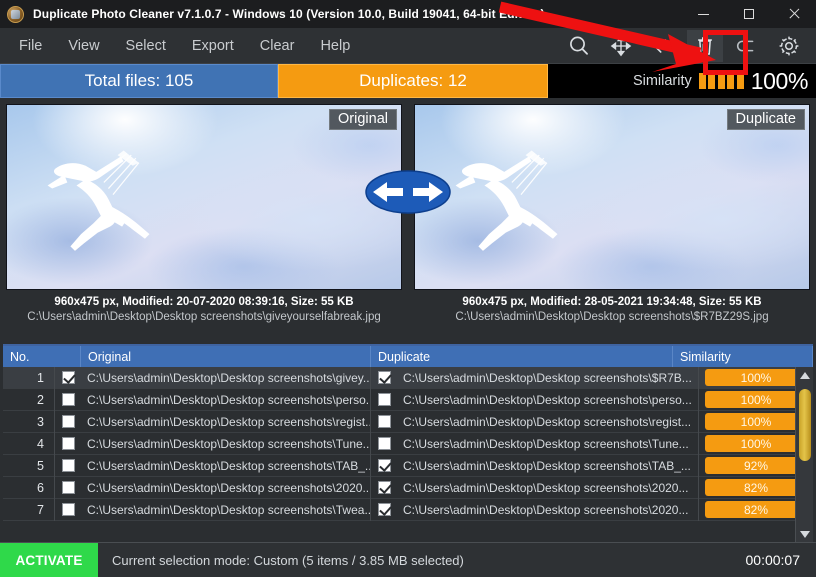 The width and height of the screenshot is (816, 577). I want to click on duplicates-badge: Duplicates: 12, so click(413, 81).